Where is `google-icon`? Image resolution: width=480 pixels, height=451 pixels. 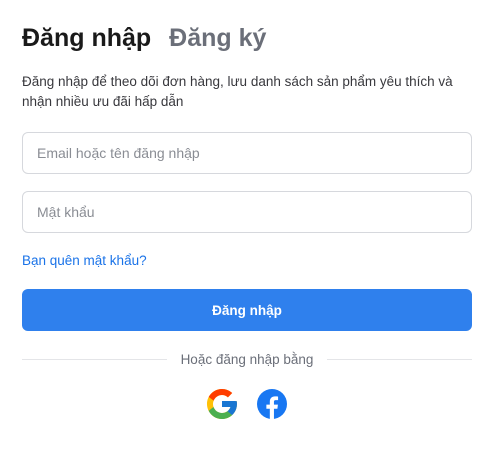 google-icon is located at coordinates (222, 404).